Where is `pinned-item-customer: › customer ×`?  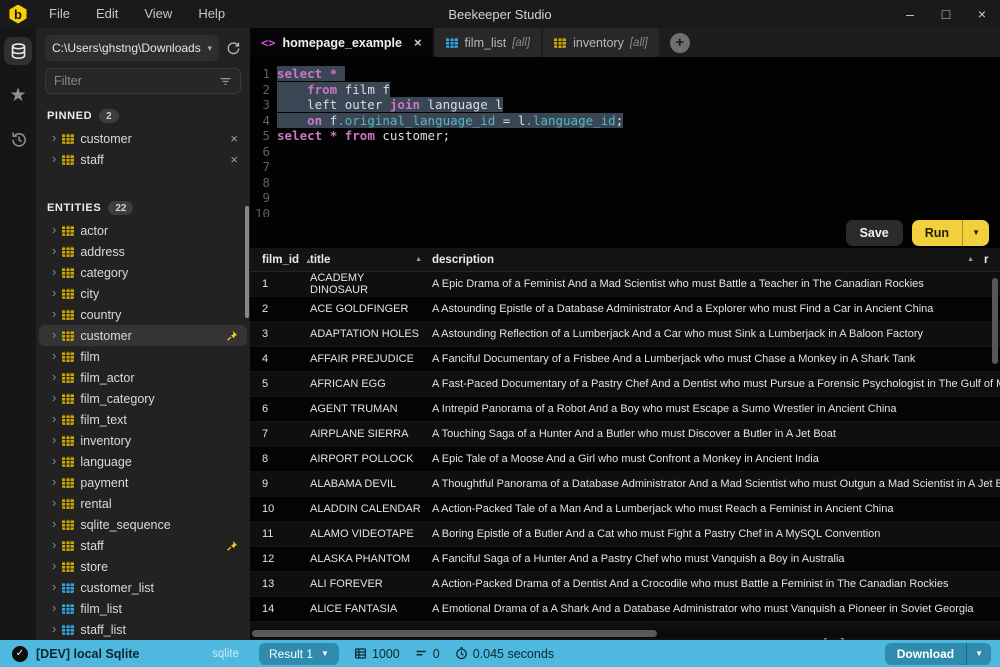 pinned-item-customer: › customer × is located at coordinates (143, 138).